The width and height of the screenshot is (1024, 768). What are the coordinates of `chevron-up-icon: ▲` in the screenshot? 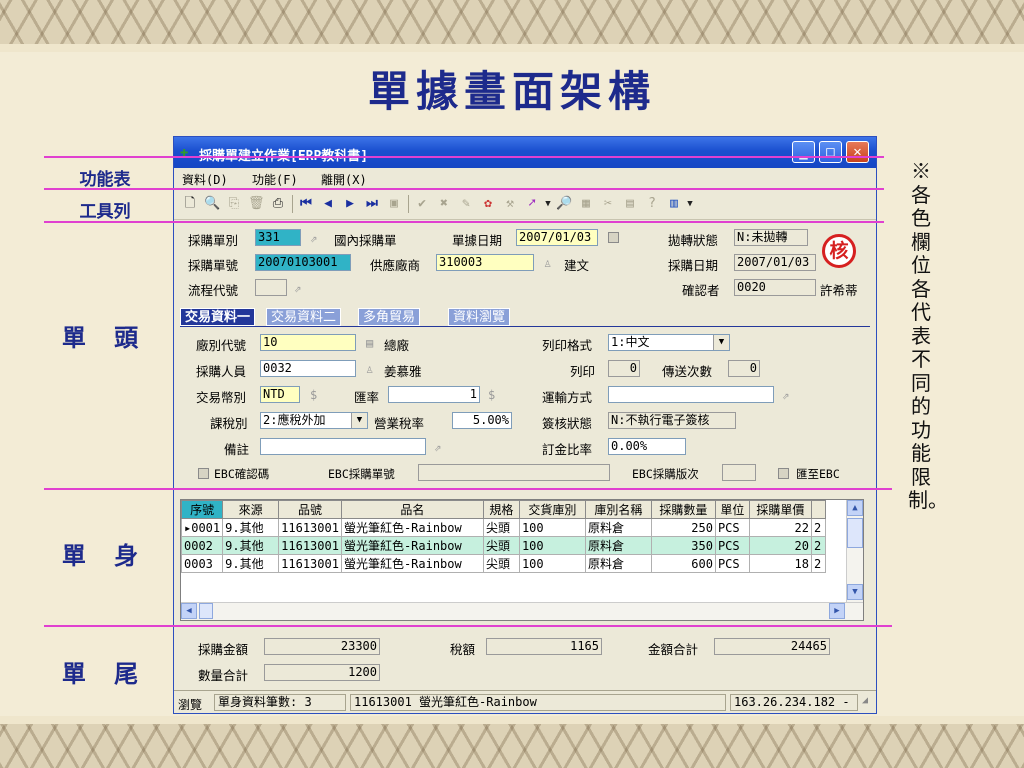 It's located at (855, 508).